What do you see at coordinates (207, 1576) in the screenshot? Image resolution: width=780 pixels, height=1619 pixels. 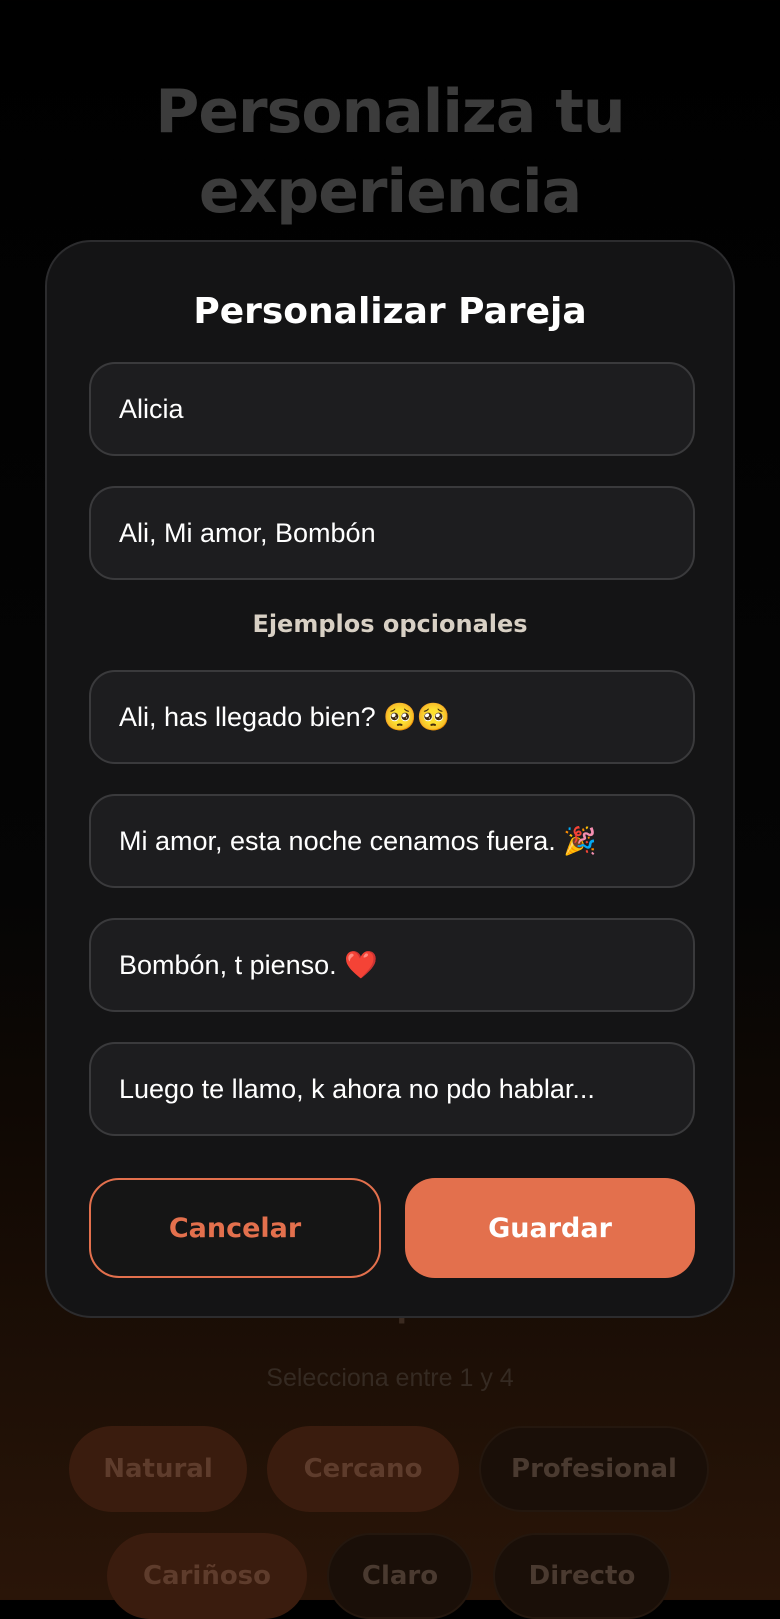 I see `tone-chip-carinoso: Cariñoso` at bounding box center [207, 1576].